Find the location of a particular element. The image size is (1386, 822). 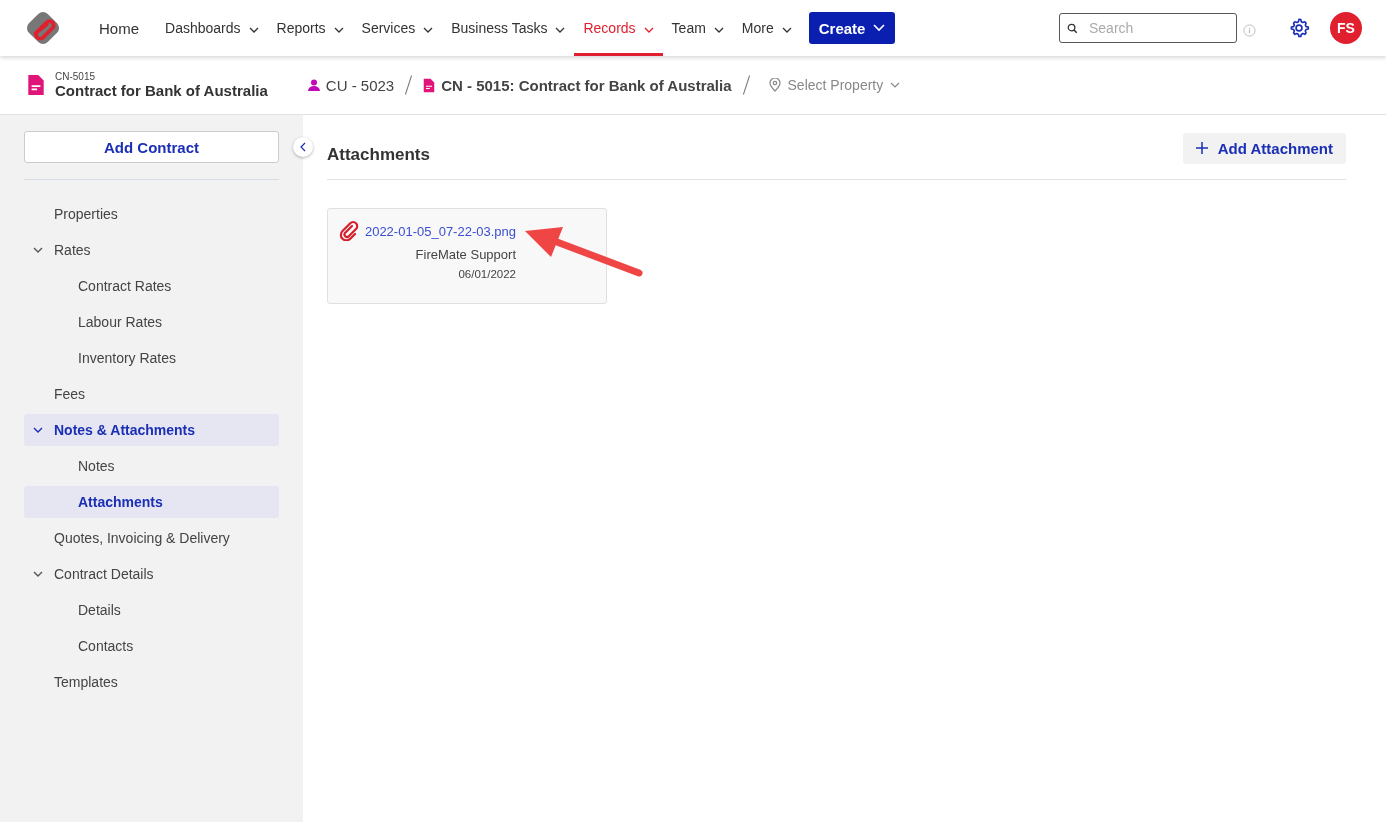

nav-menu-item: Reports is located at coordinates (310, 28).